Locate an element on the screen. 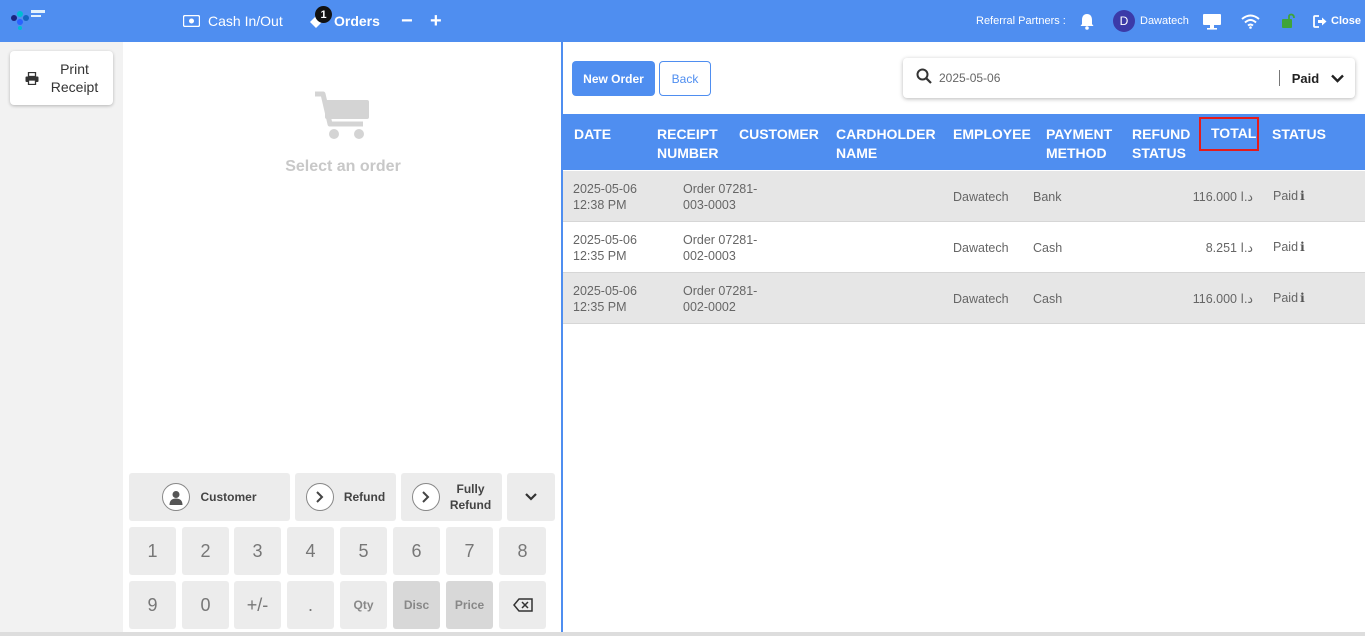 Image resolution: width=1365 pixels, height=636 pixels. bell-icon is located at coordinates (1087, 21).